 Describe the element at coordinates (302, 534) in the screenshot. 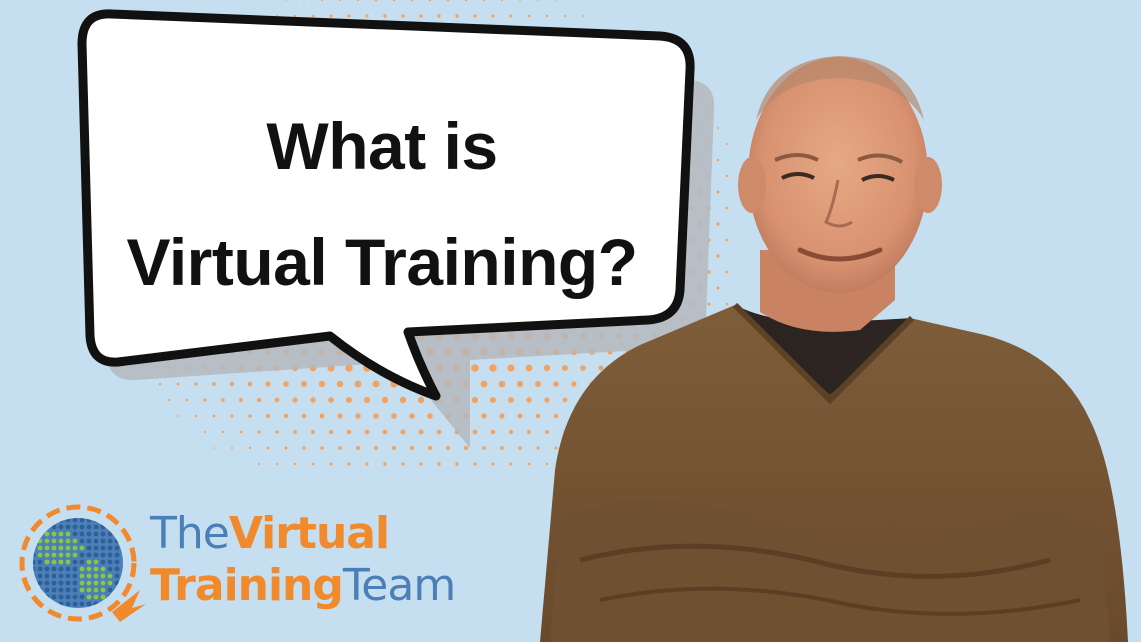

I see `logo-line-1: TheVirtual` at that location.